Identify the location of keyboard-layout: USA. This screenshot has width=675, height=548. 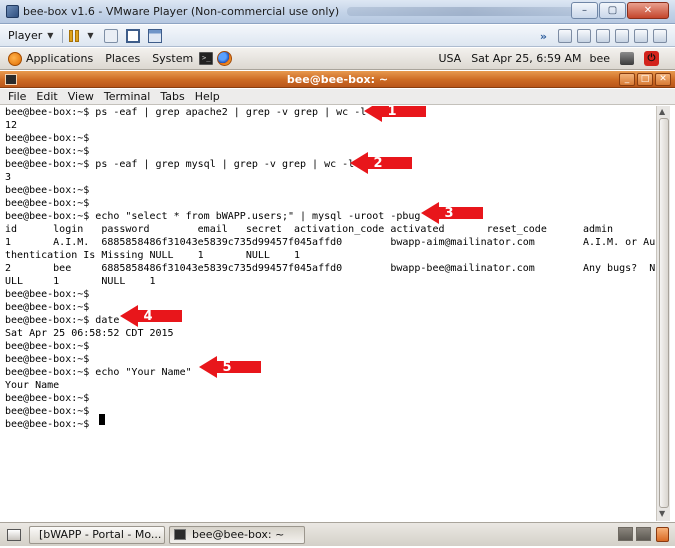
(449, 58).